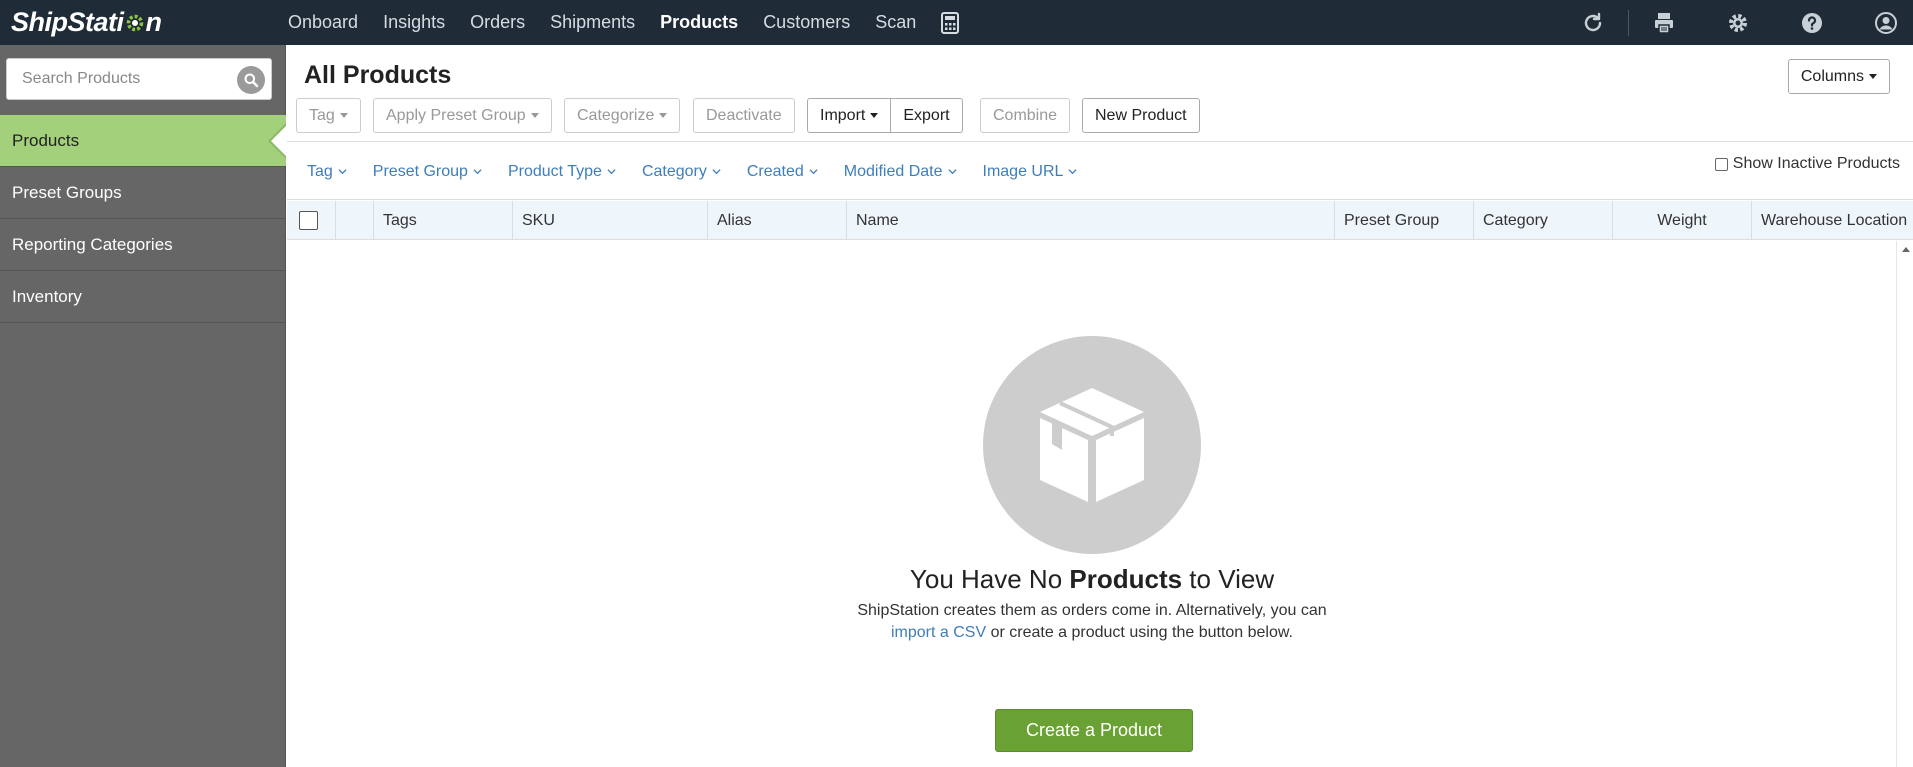 This screenshot has width=1913, height=767. Describe the element at coordinates (1403, 220) in the screenshot. I see `column-header-preset-group: Preset Group` at that location.